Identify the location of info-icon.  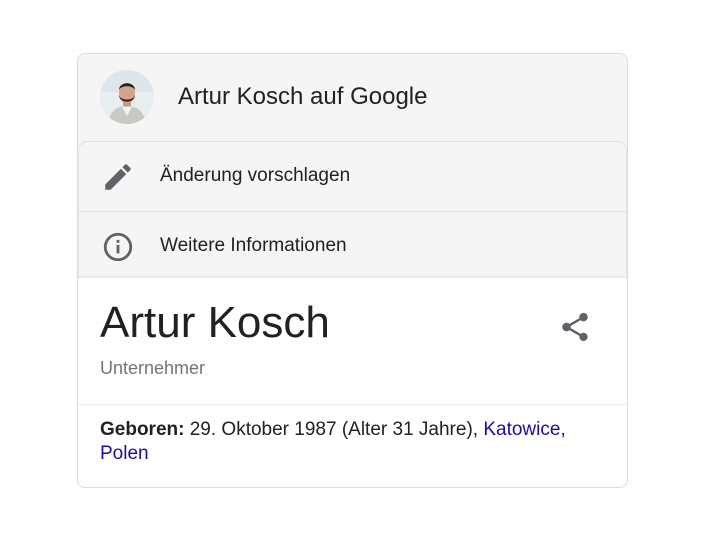
(118, 247).